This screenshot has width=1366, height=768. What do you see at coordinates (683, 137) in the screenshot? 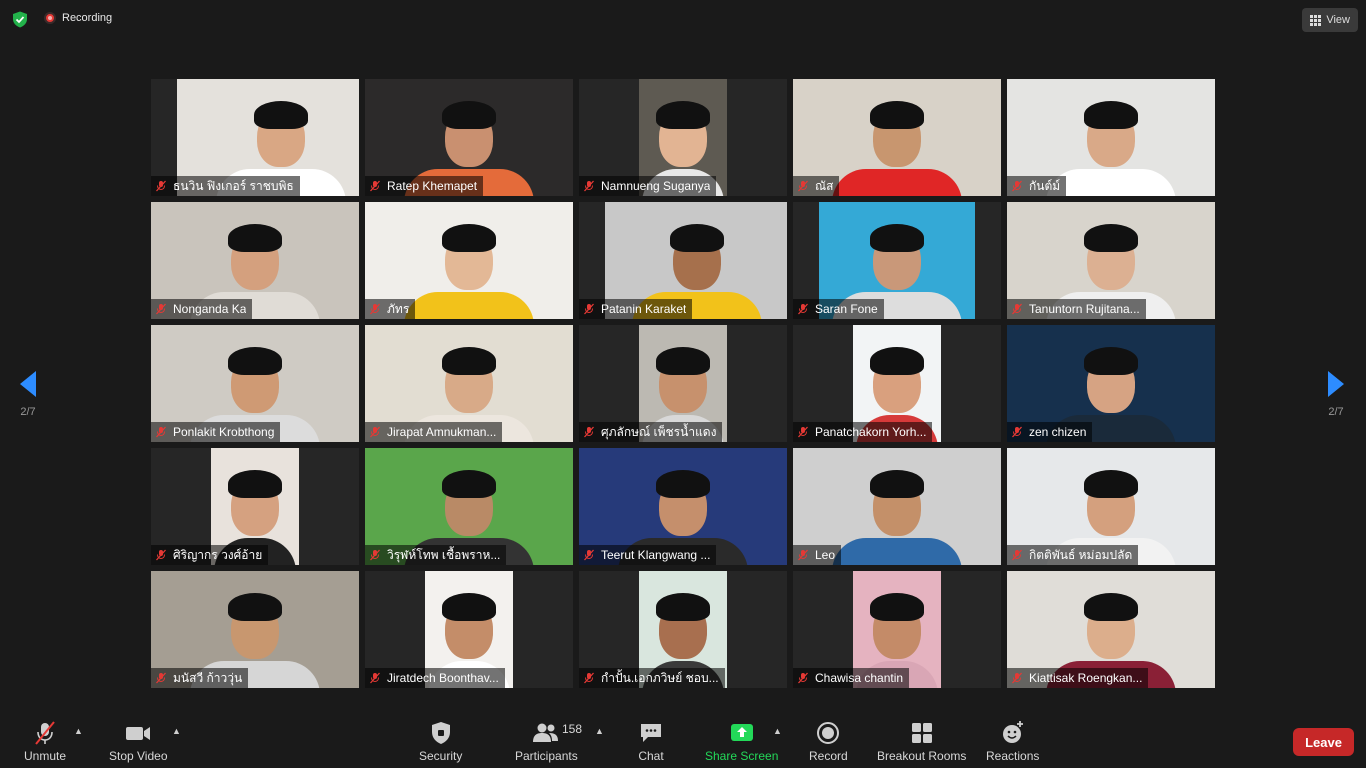
I see `participant-tile: Namnueng Suganya` at bounding box center [683, 137].